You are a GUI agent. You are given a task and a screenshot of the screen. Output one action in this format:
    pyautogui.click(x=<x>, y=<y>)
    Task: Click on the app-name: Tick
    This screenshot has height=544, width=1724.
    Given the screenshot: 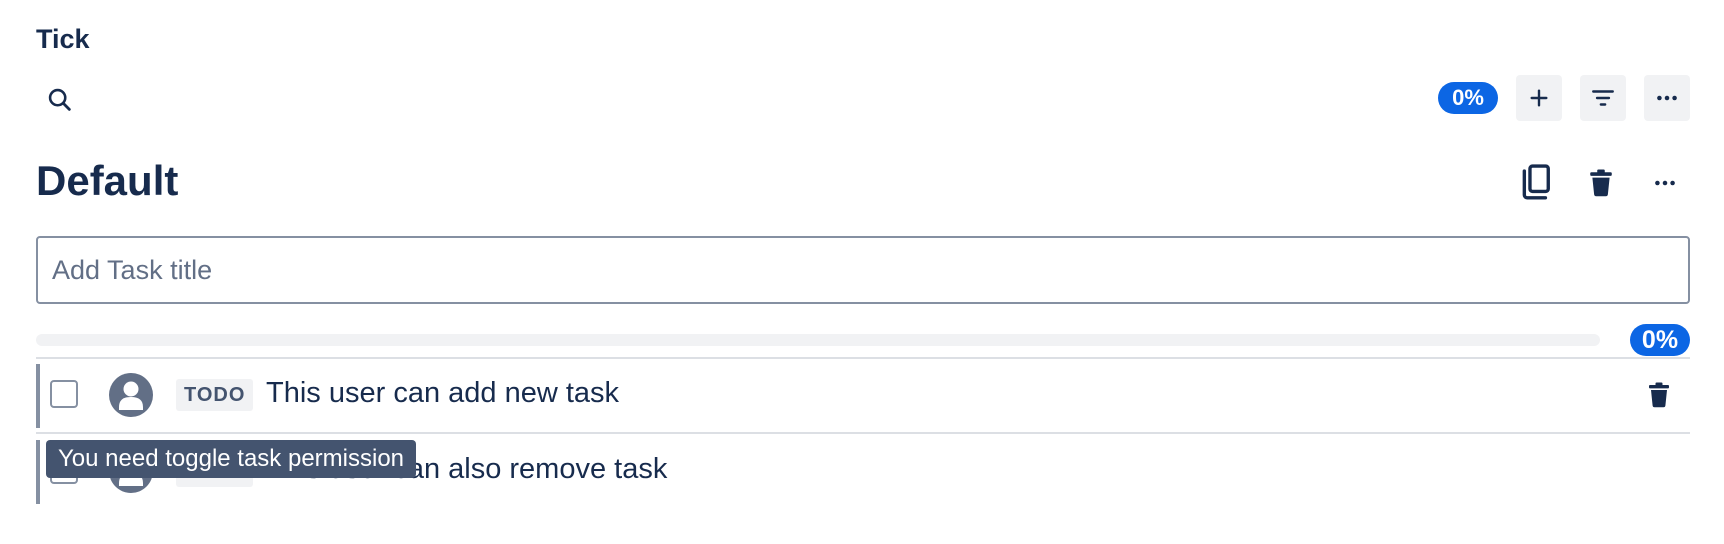 What is the action you would take?
    pyautogui.click(x=63, y=39)
    